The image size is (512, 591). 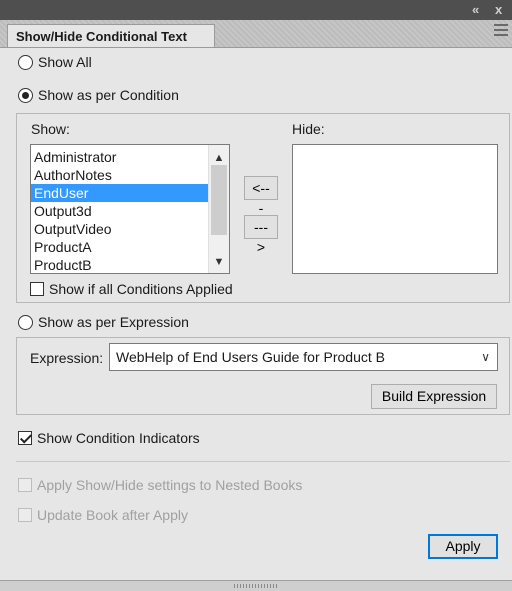 I want to click on scrollbar-thumb, so click(x=219, y=200).